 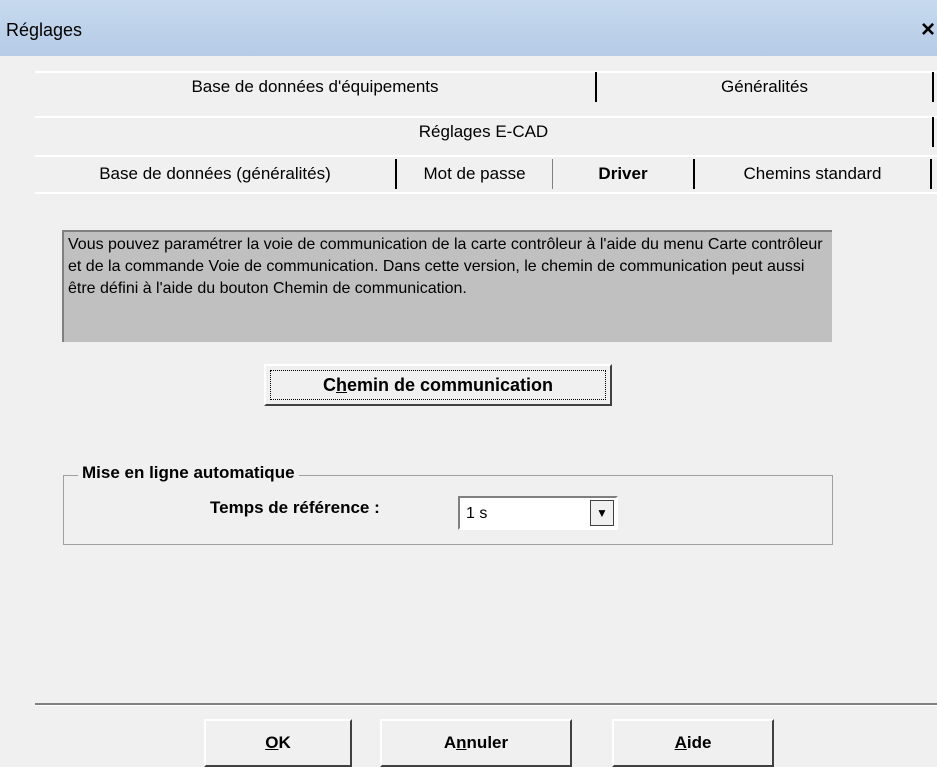 What do you see at coordinates (680, 742) in the screenshot?
I see `help-hotkey: A` at bounding box center [680, 742].